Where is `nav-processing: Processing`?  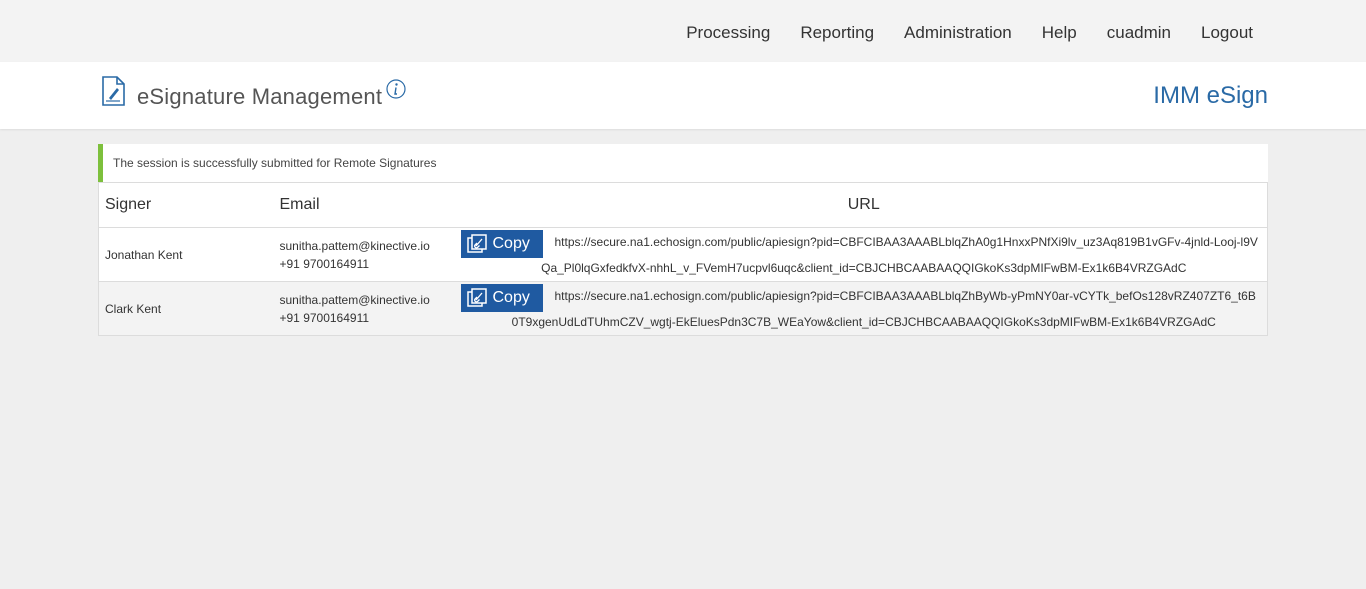
nav-processing: Processing is located at coordinates (728, 33).